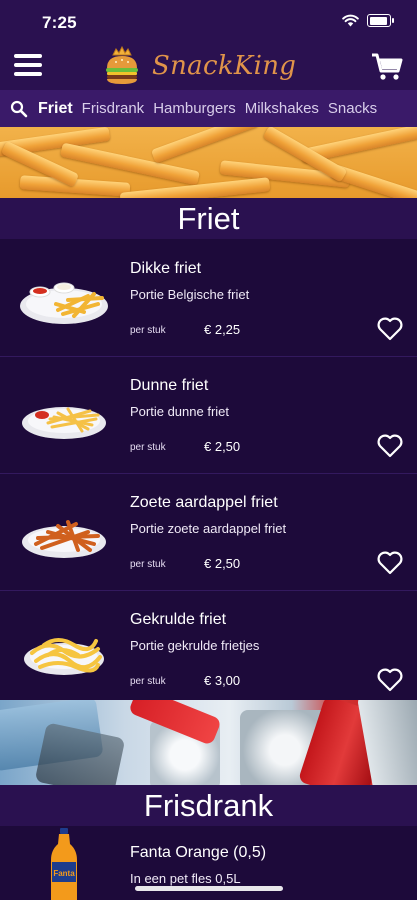 This screenshot has width=417, height=900. I want to click on product-name: Gekrulde friet, so click(178, 619).